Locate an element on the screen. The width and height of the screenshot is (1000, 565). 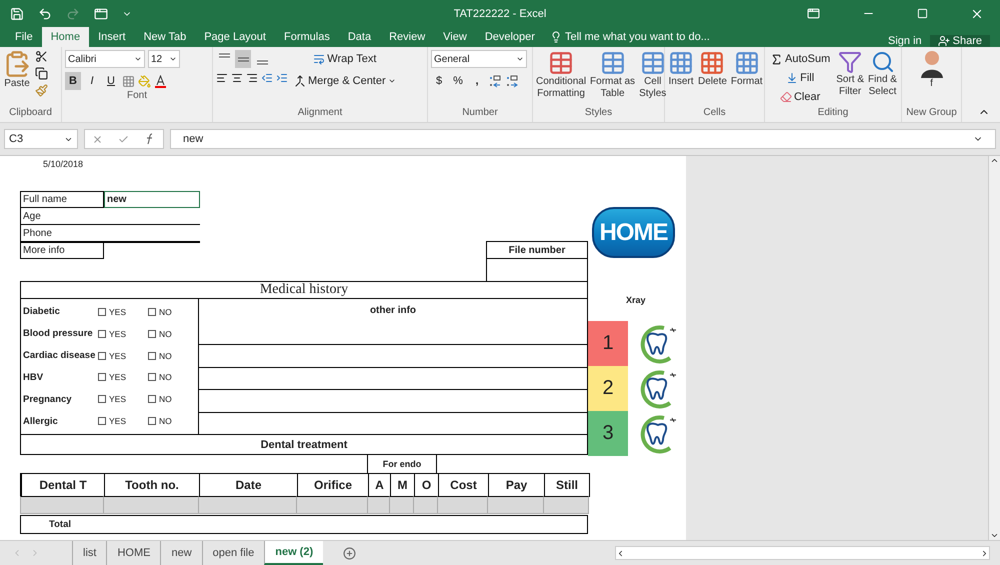
percent-button: % is located at coordinates (458, 81).